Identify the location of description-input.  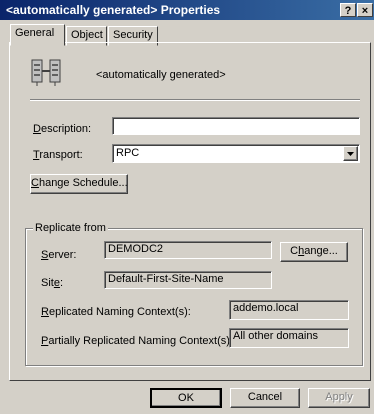
(236, 126).